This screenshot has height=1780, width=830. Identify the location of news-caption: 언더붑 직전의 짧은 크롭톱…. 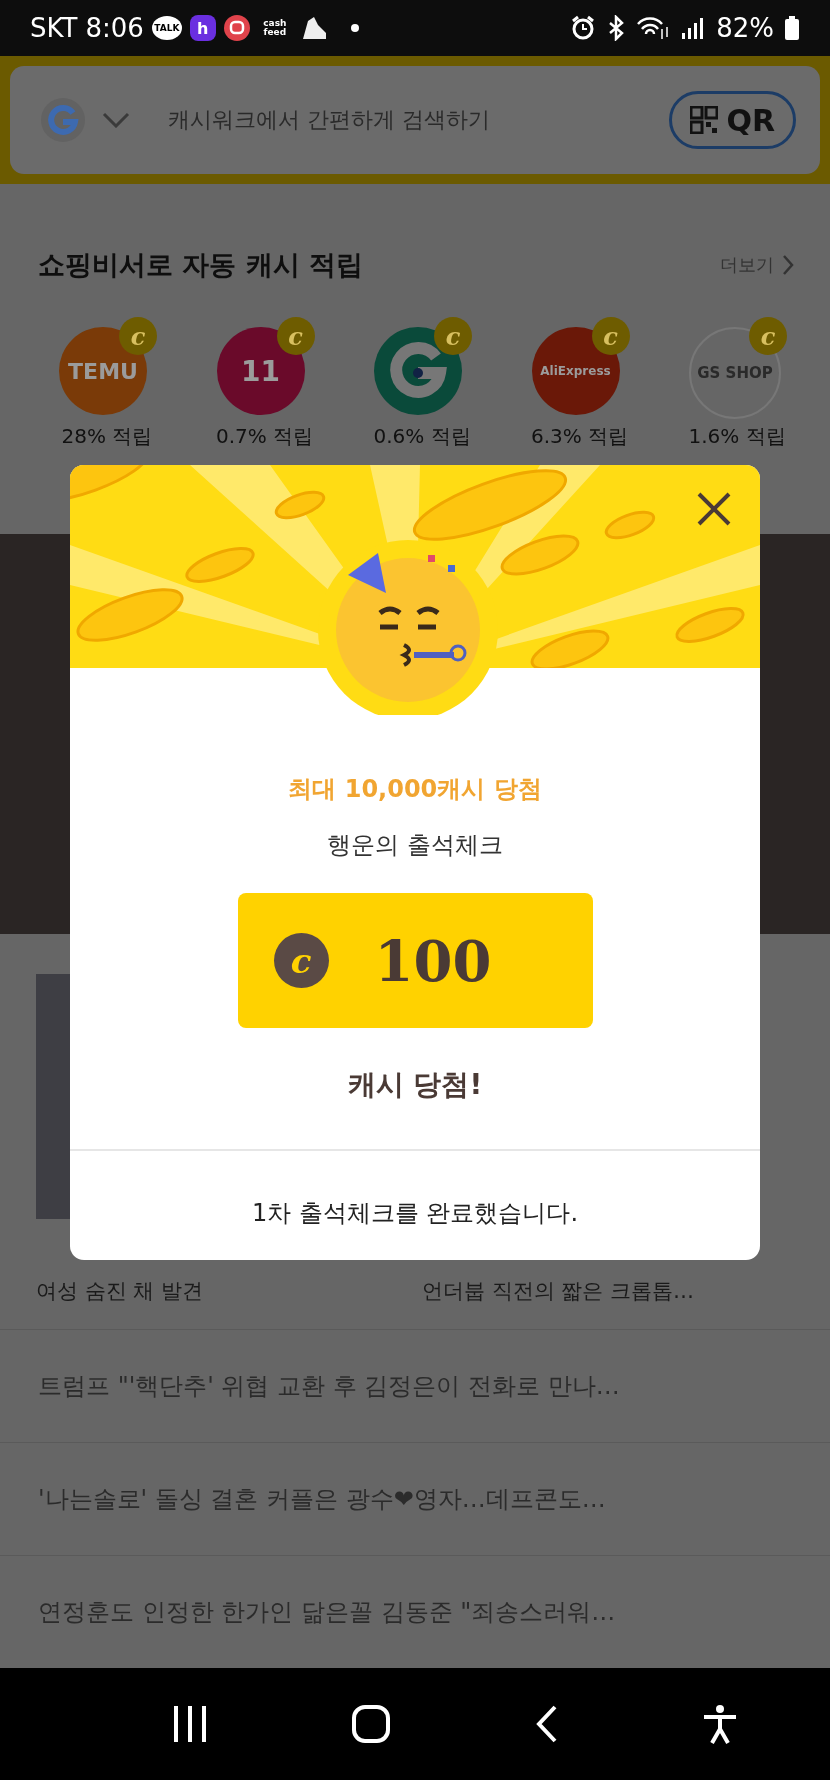
(608, 1291).